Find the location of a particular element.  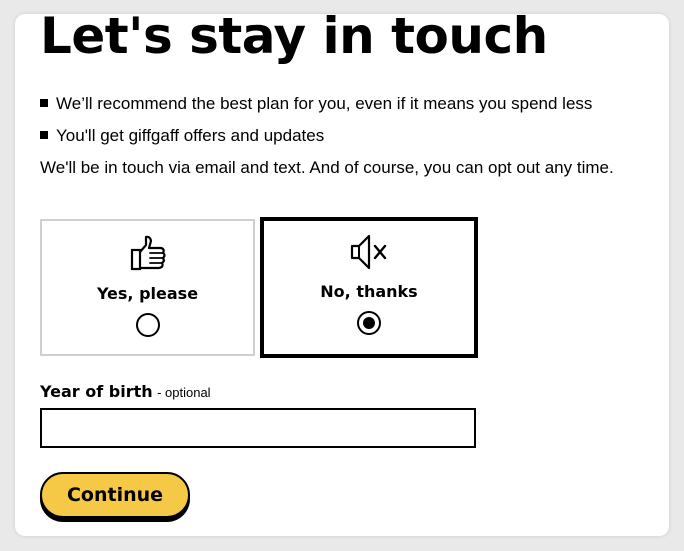

no-thanks-option: No, thanks is located at coordinates (369, 287).